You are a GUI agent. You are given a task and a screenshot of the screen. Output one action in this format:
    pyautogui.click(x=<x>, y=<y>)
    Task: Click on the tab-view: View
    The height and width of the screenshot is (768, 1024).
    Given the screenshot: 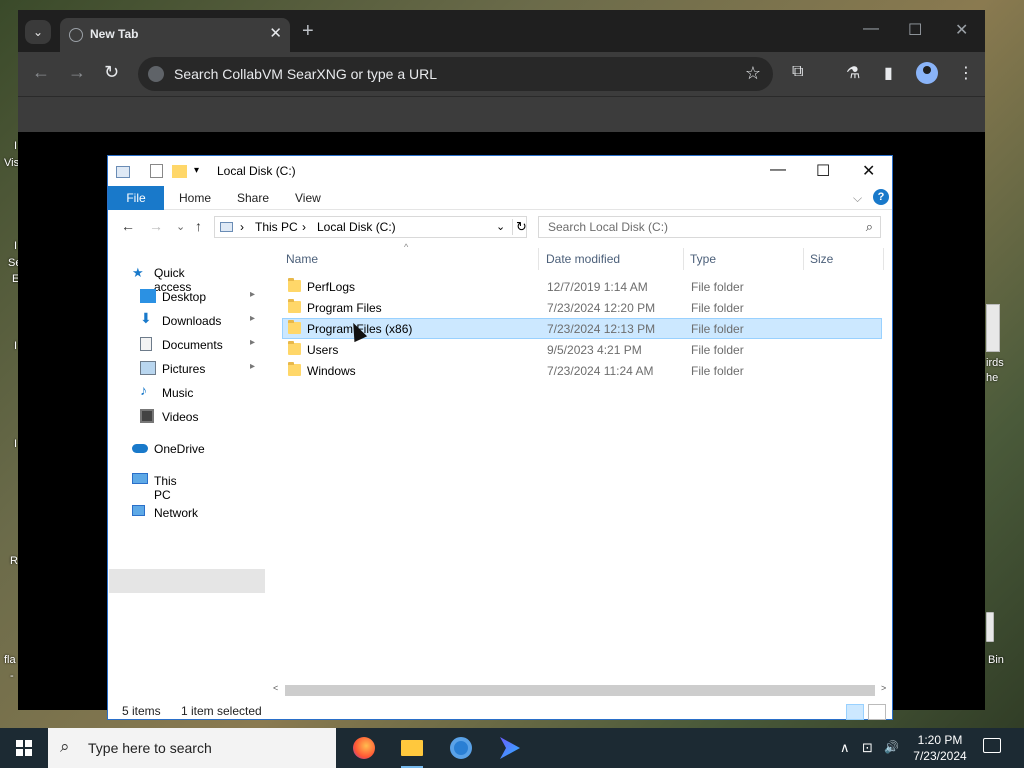 What is the action you would take?
    pyautogui.click(x=308, y=198)
    